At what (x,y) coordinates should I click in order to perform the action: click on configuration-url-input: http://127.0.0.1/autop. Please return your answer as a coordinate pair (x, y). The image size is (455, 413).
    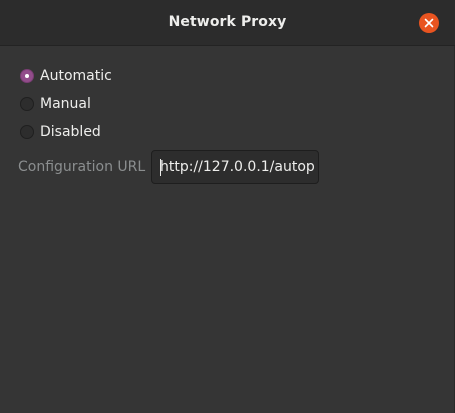
    Looking at the image, I should click on (235, 167).